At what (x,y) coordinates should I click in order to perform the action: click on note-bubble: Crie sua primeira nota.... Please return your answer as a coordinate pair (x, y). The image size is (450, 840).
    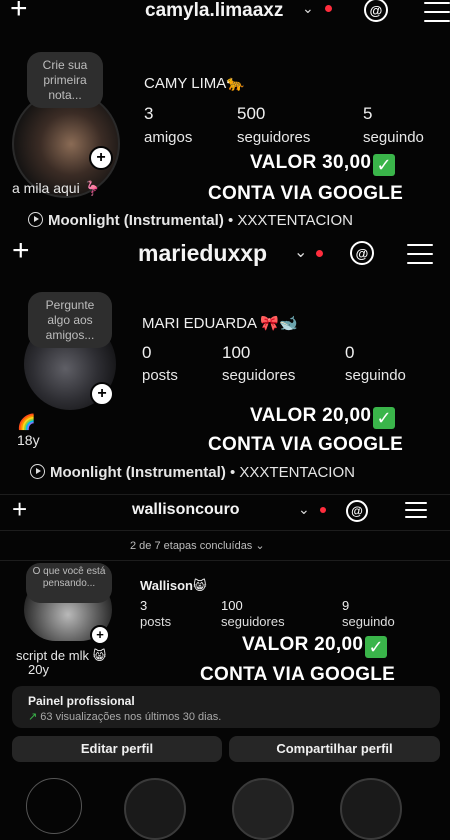
    Looking at the image, I should click on (65, 80).